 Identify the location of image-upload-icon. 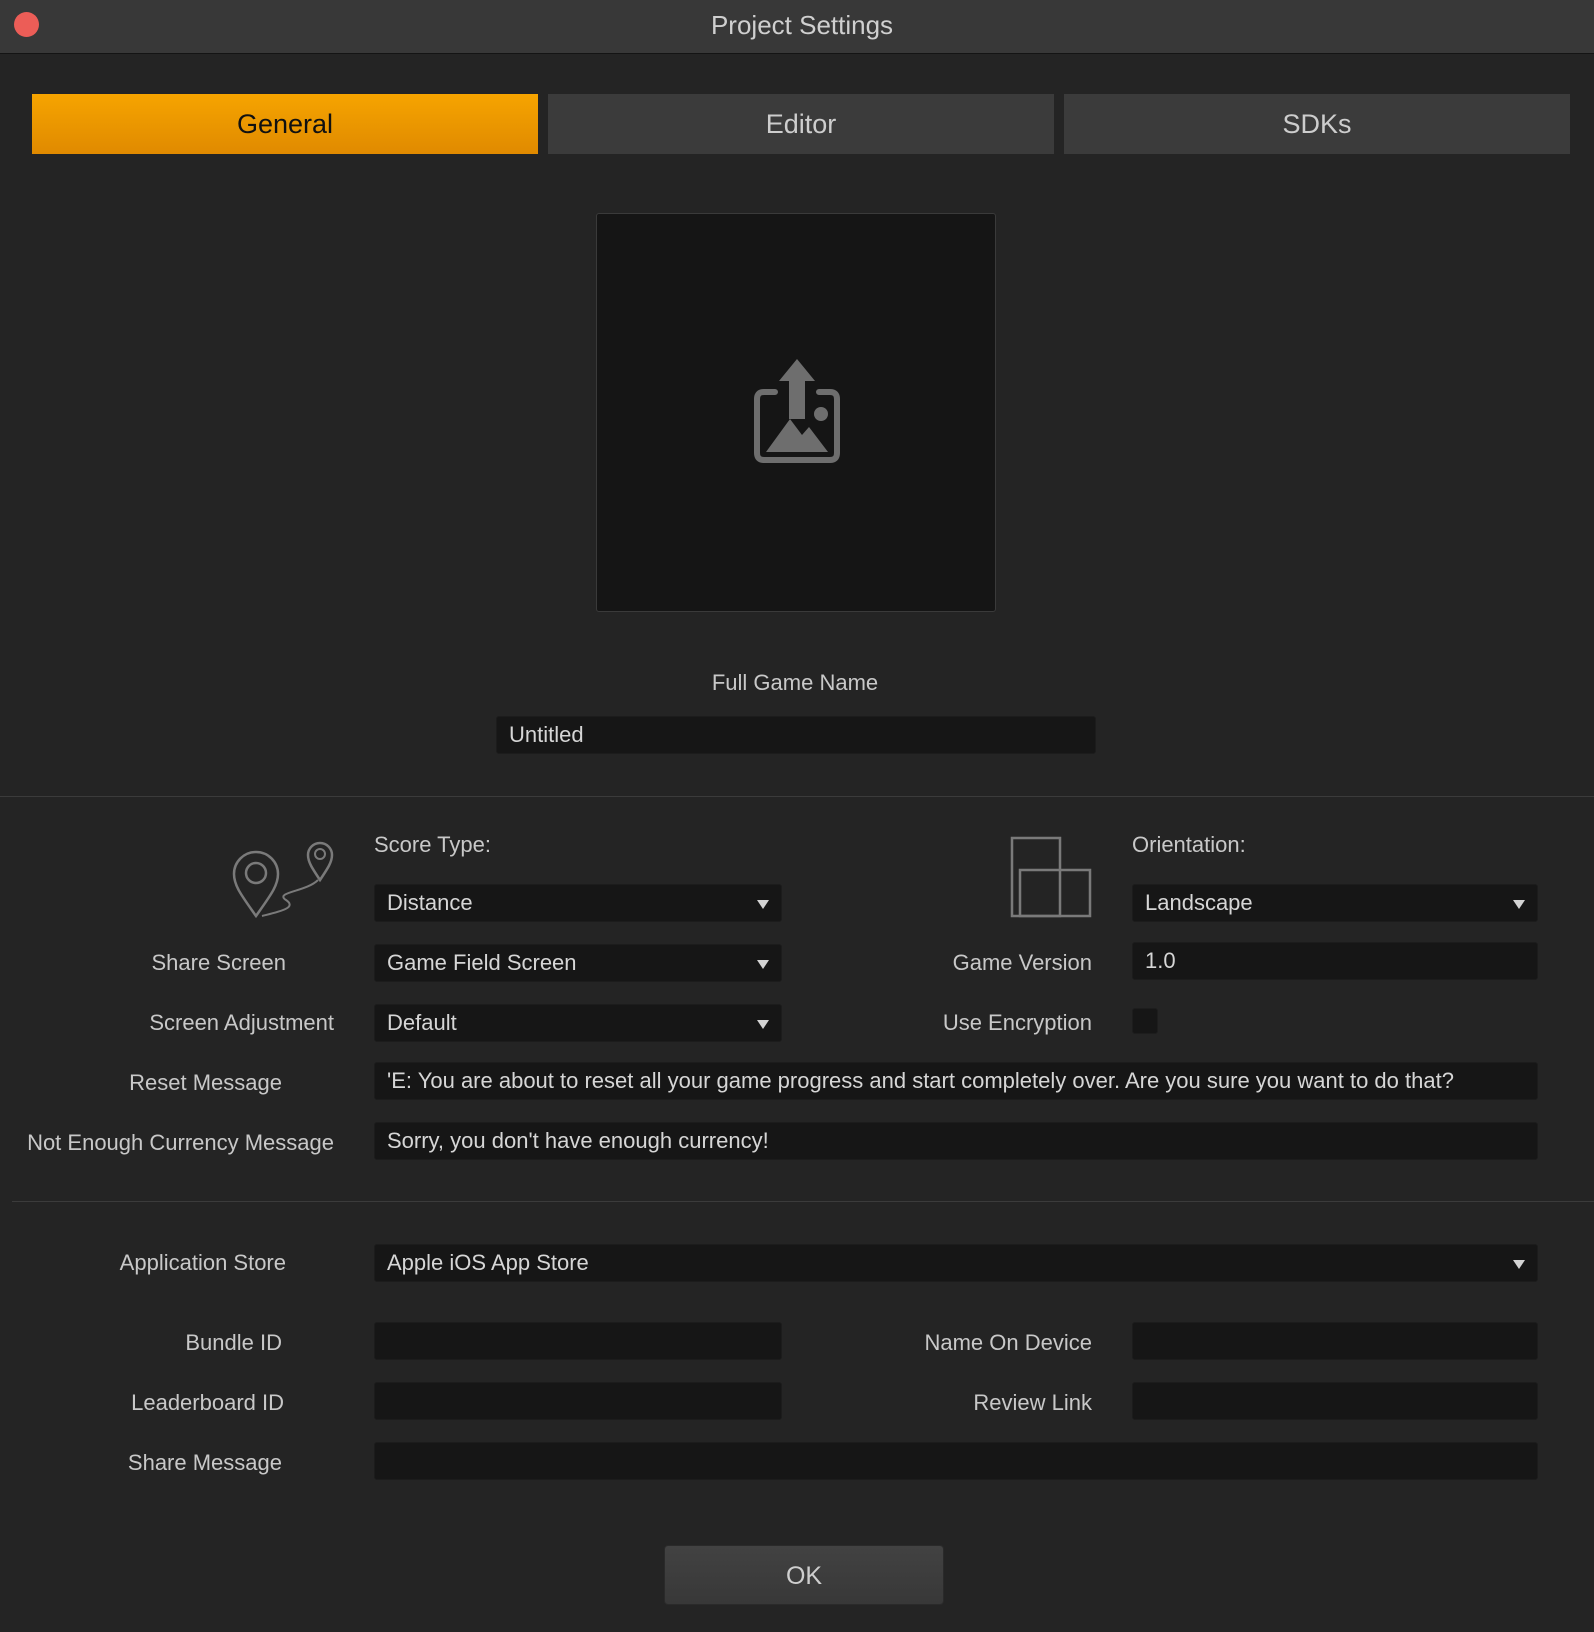
(797, 411).